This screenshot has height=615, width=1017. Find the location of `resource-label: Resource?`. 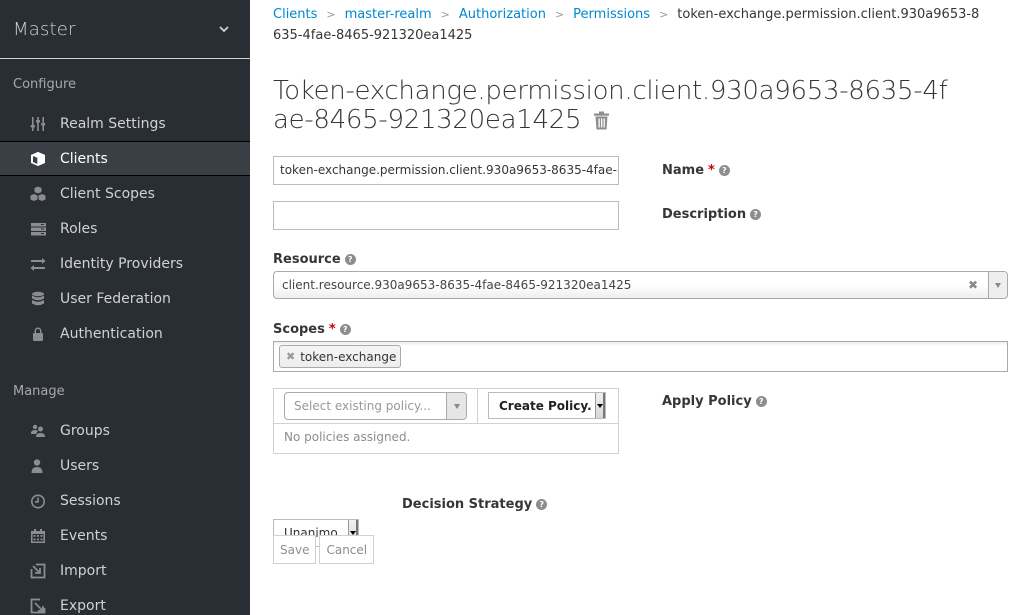

resource-label: Resource? is located at coordinates (314, 259).